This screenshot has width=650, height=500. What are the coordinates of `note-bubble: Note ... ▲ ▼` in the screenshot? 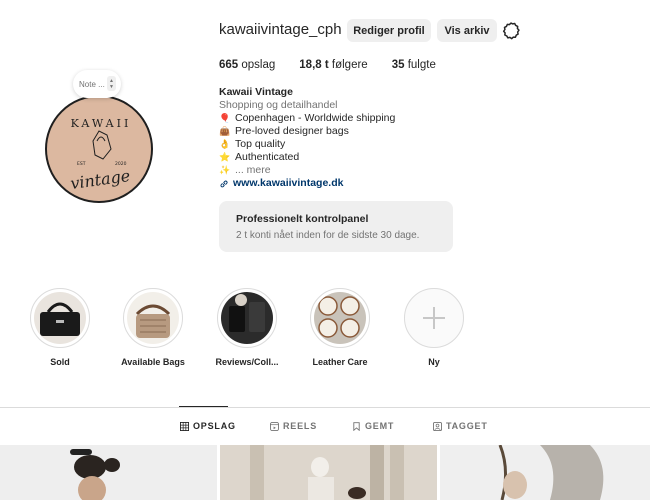 It's located at (97, 84).